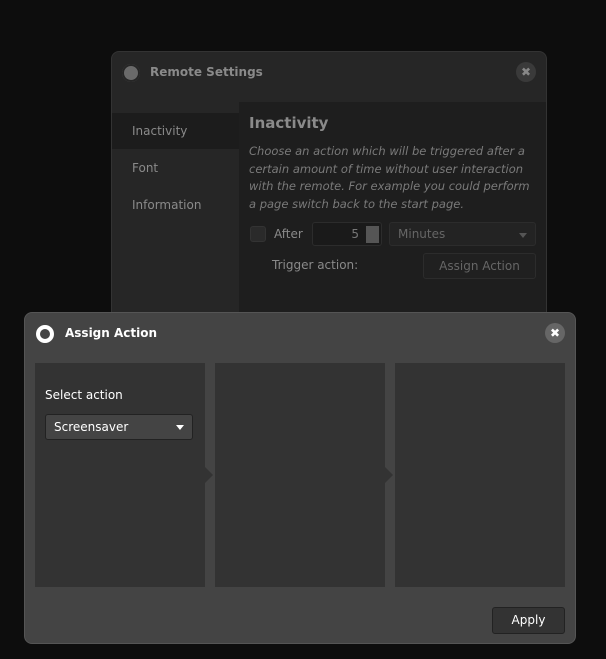 The width and height of the screenshot is (606, 659). I want to click on dialog-title: Remote Settings, so click(206, 72).